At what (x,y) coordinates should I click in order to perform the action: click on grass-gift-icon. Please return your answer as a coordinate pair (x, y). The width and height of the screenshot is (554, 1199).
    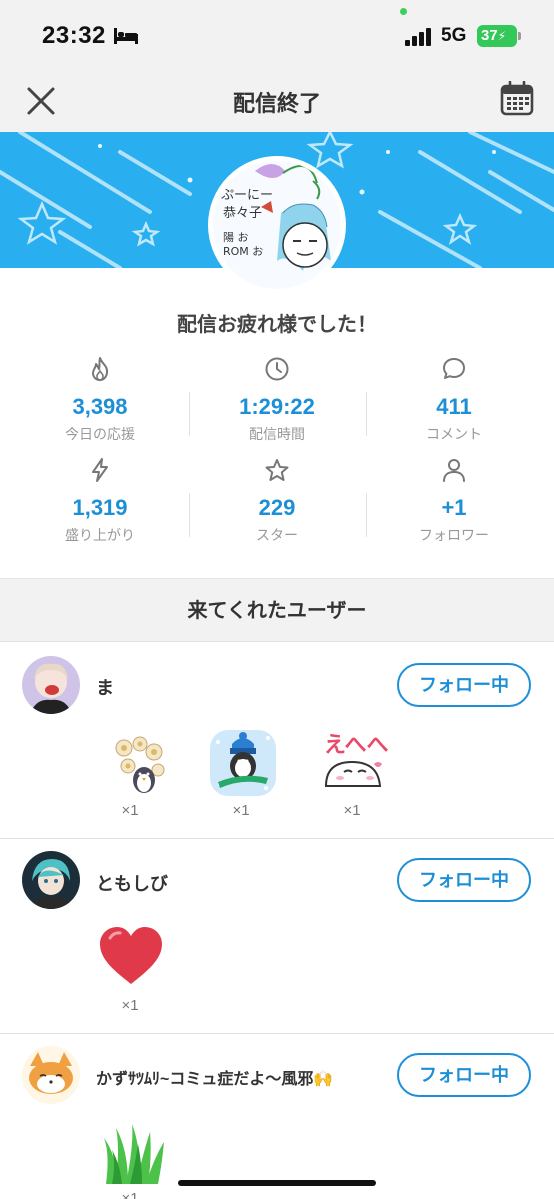
    Looking at the image, I should click on (135, 1159).